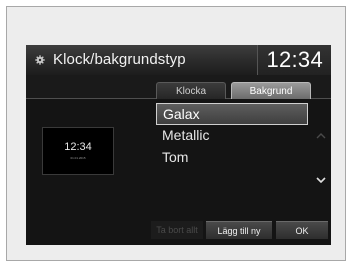  I want to click on page-title: Klock/bakgrundstyp, so click(119, 59).